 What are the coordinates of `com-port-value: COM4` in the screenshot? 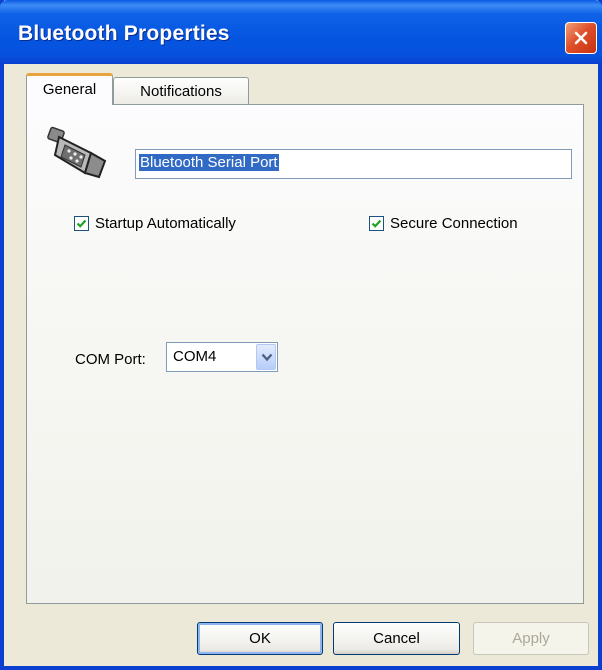 It's located at (195, 356).